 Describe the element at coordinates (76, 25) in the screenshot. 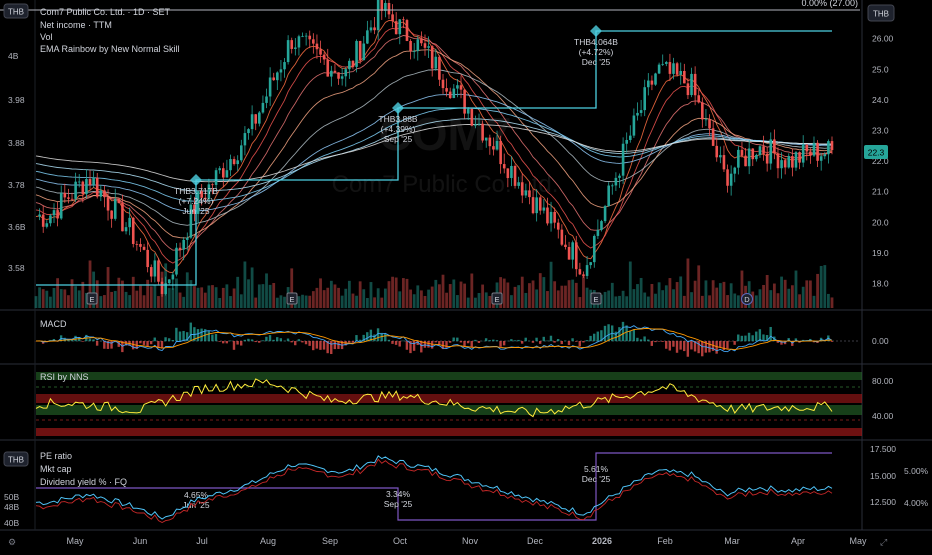

I see `indicator-net-income: Net income · TTM` at that location.